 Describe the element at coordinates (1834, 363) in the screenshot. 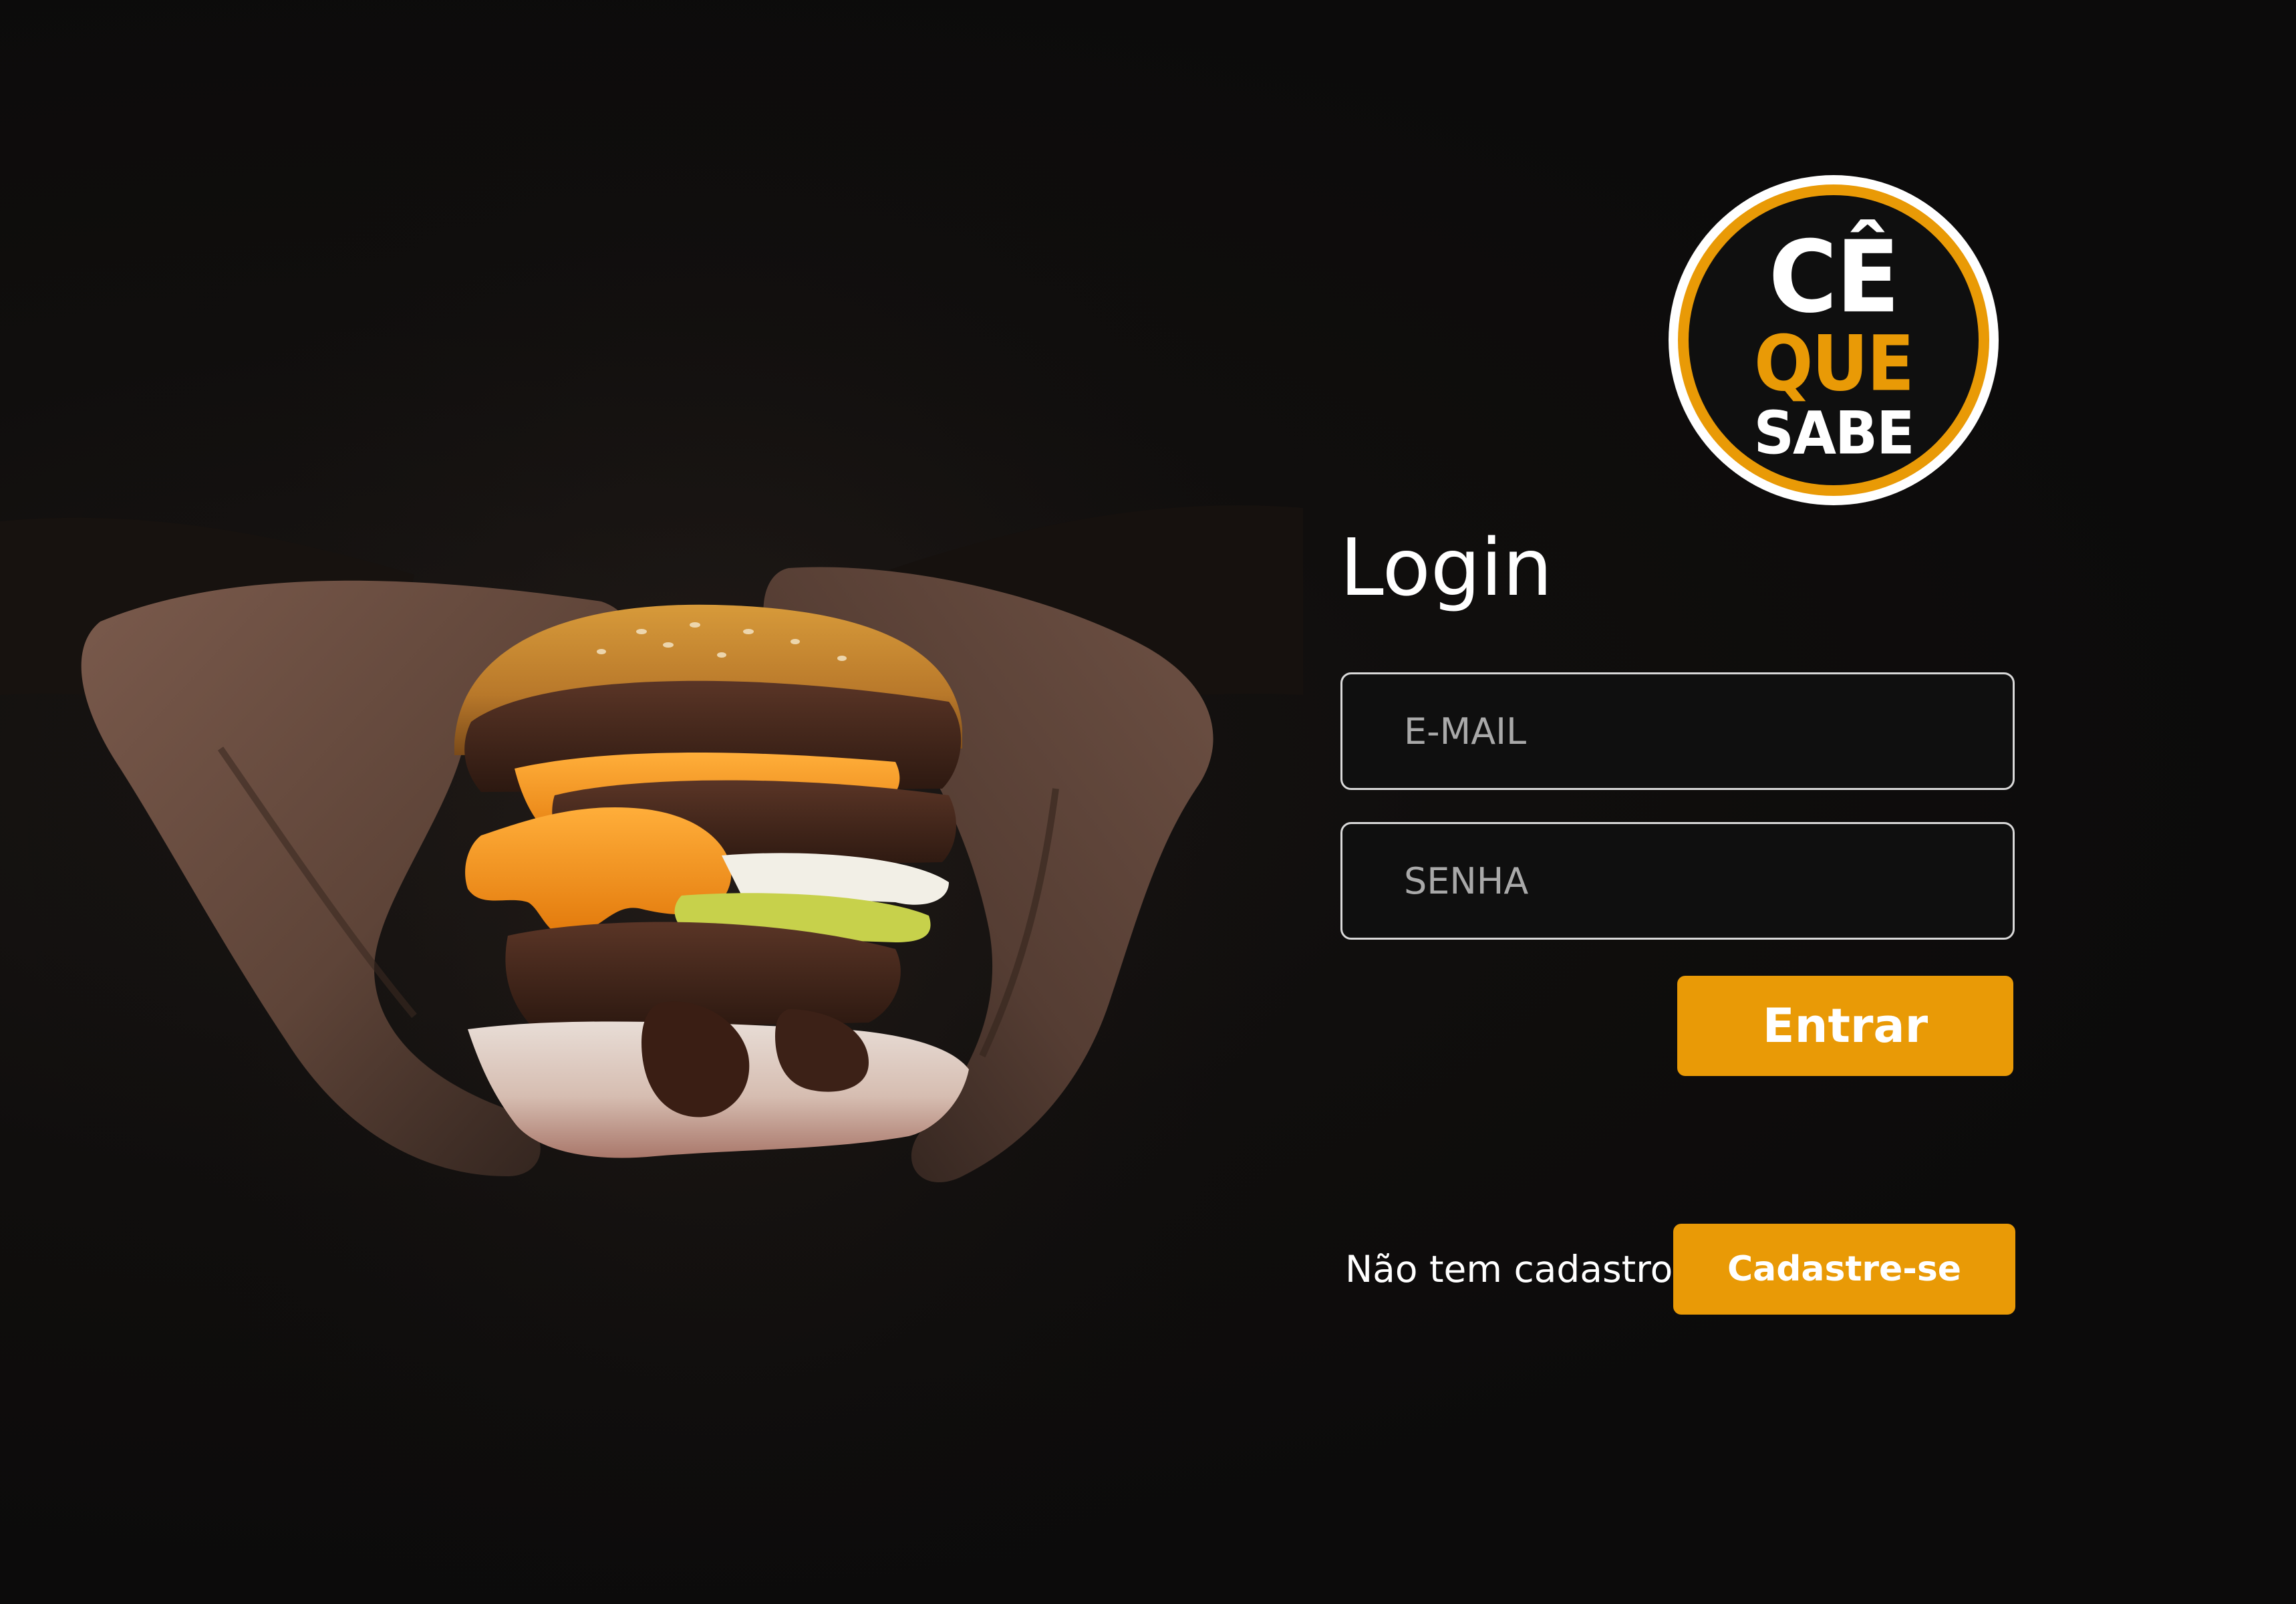

I see `logo-text-line-2: QUE` at that location.